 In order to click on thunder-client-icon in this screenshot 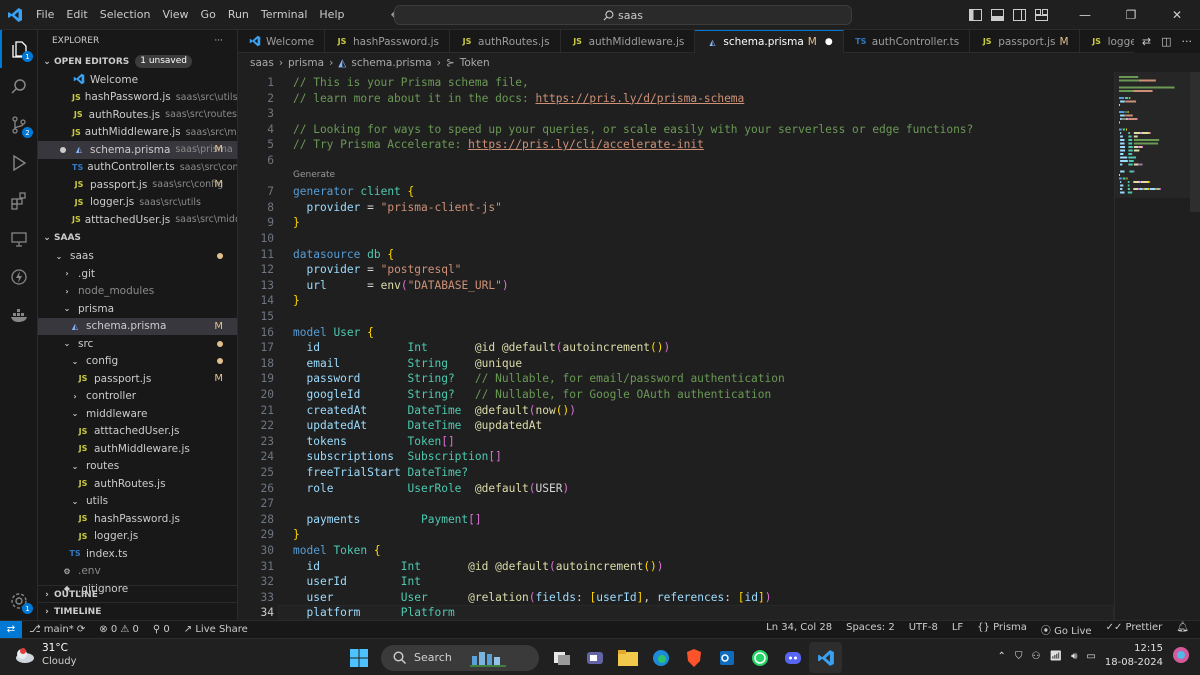, I will do `click(19, 277)`.